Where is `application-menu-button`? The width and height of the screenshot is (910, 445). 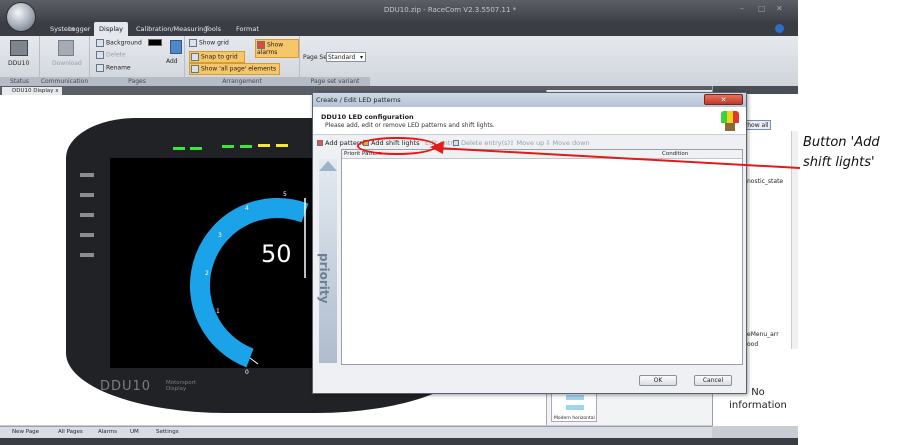 application-menu-button is located at coordinates (21, 17).